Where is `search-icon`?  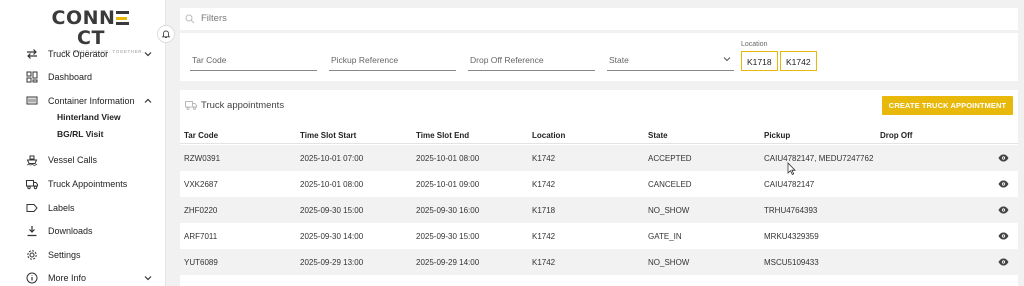 search-icon is located at coordinates (190, 19).